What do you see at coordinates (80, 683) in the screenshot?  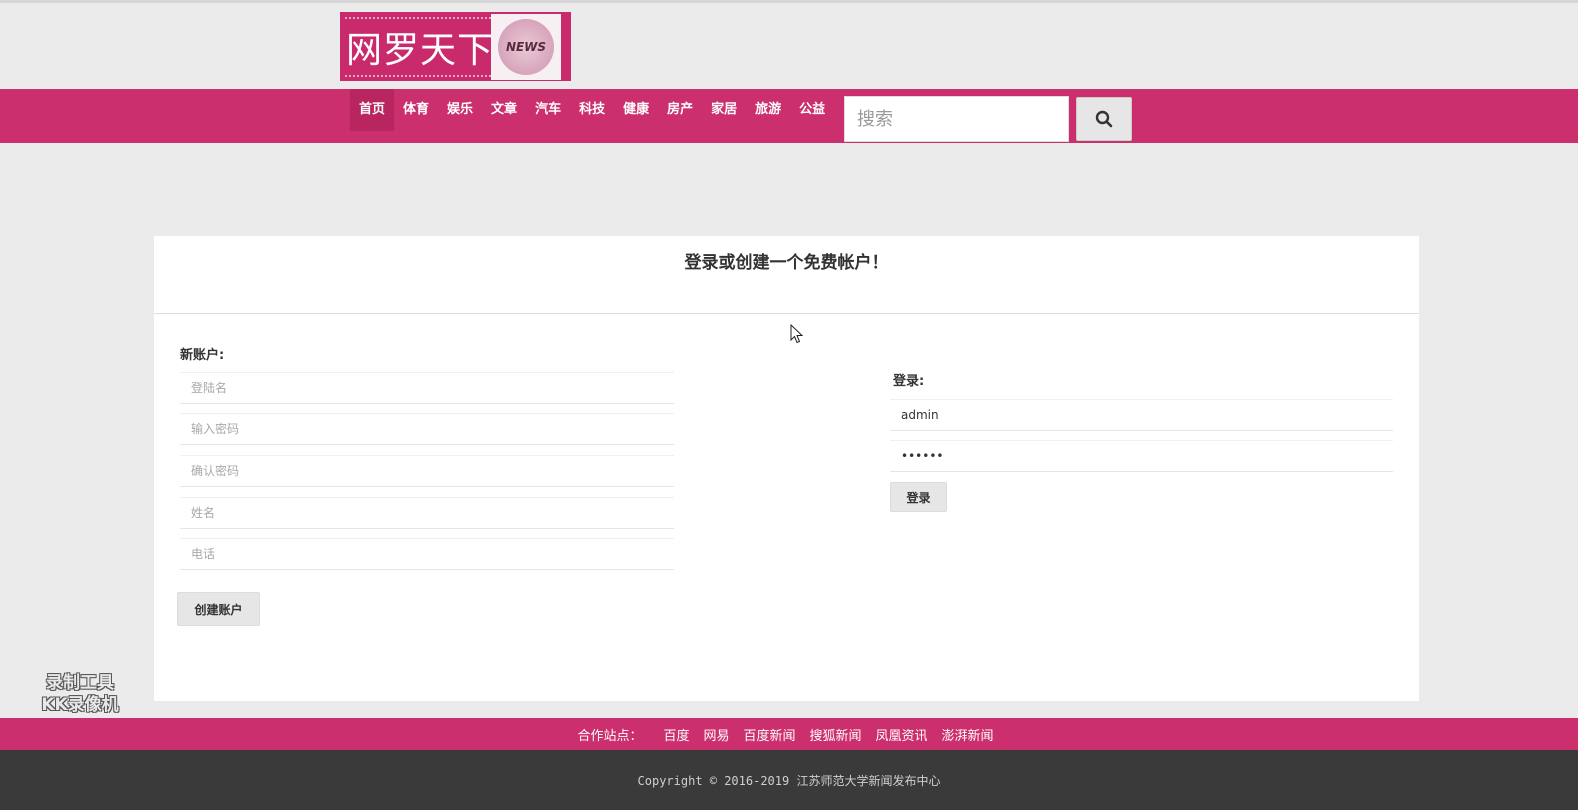 I see `watermark-line1: 录制工具` at bounding box center [80, 683].